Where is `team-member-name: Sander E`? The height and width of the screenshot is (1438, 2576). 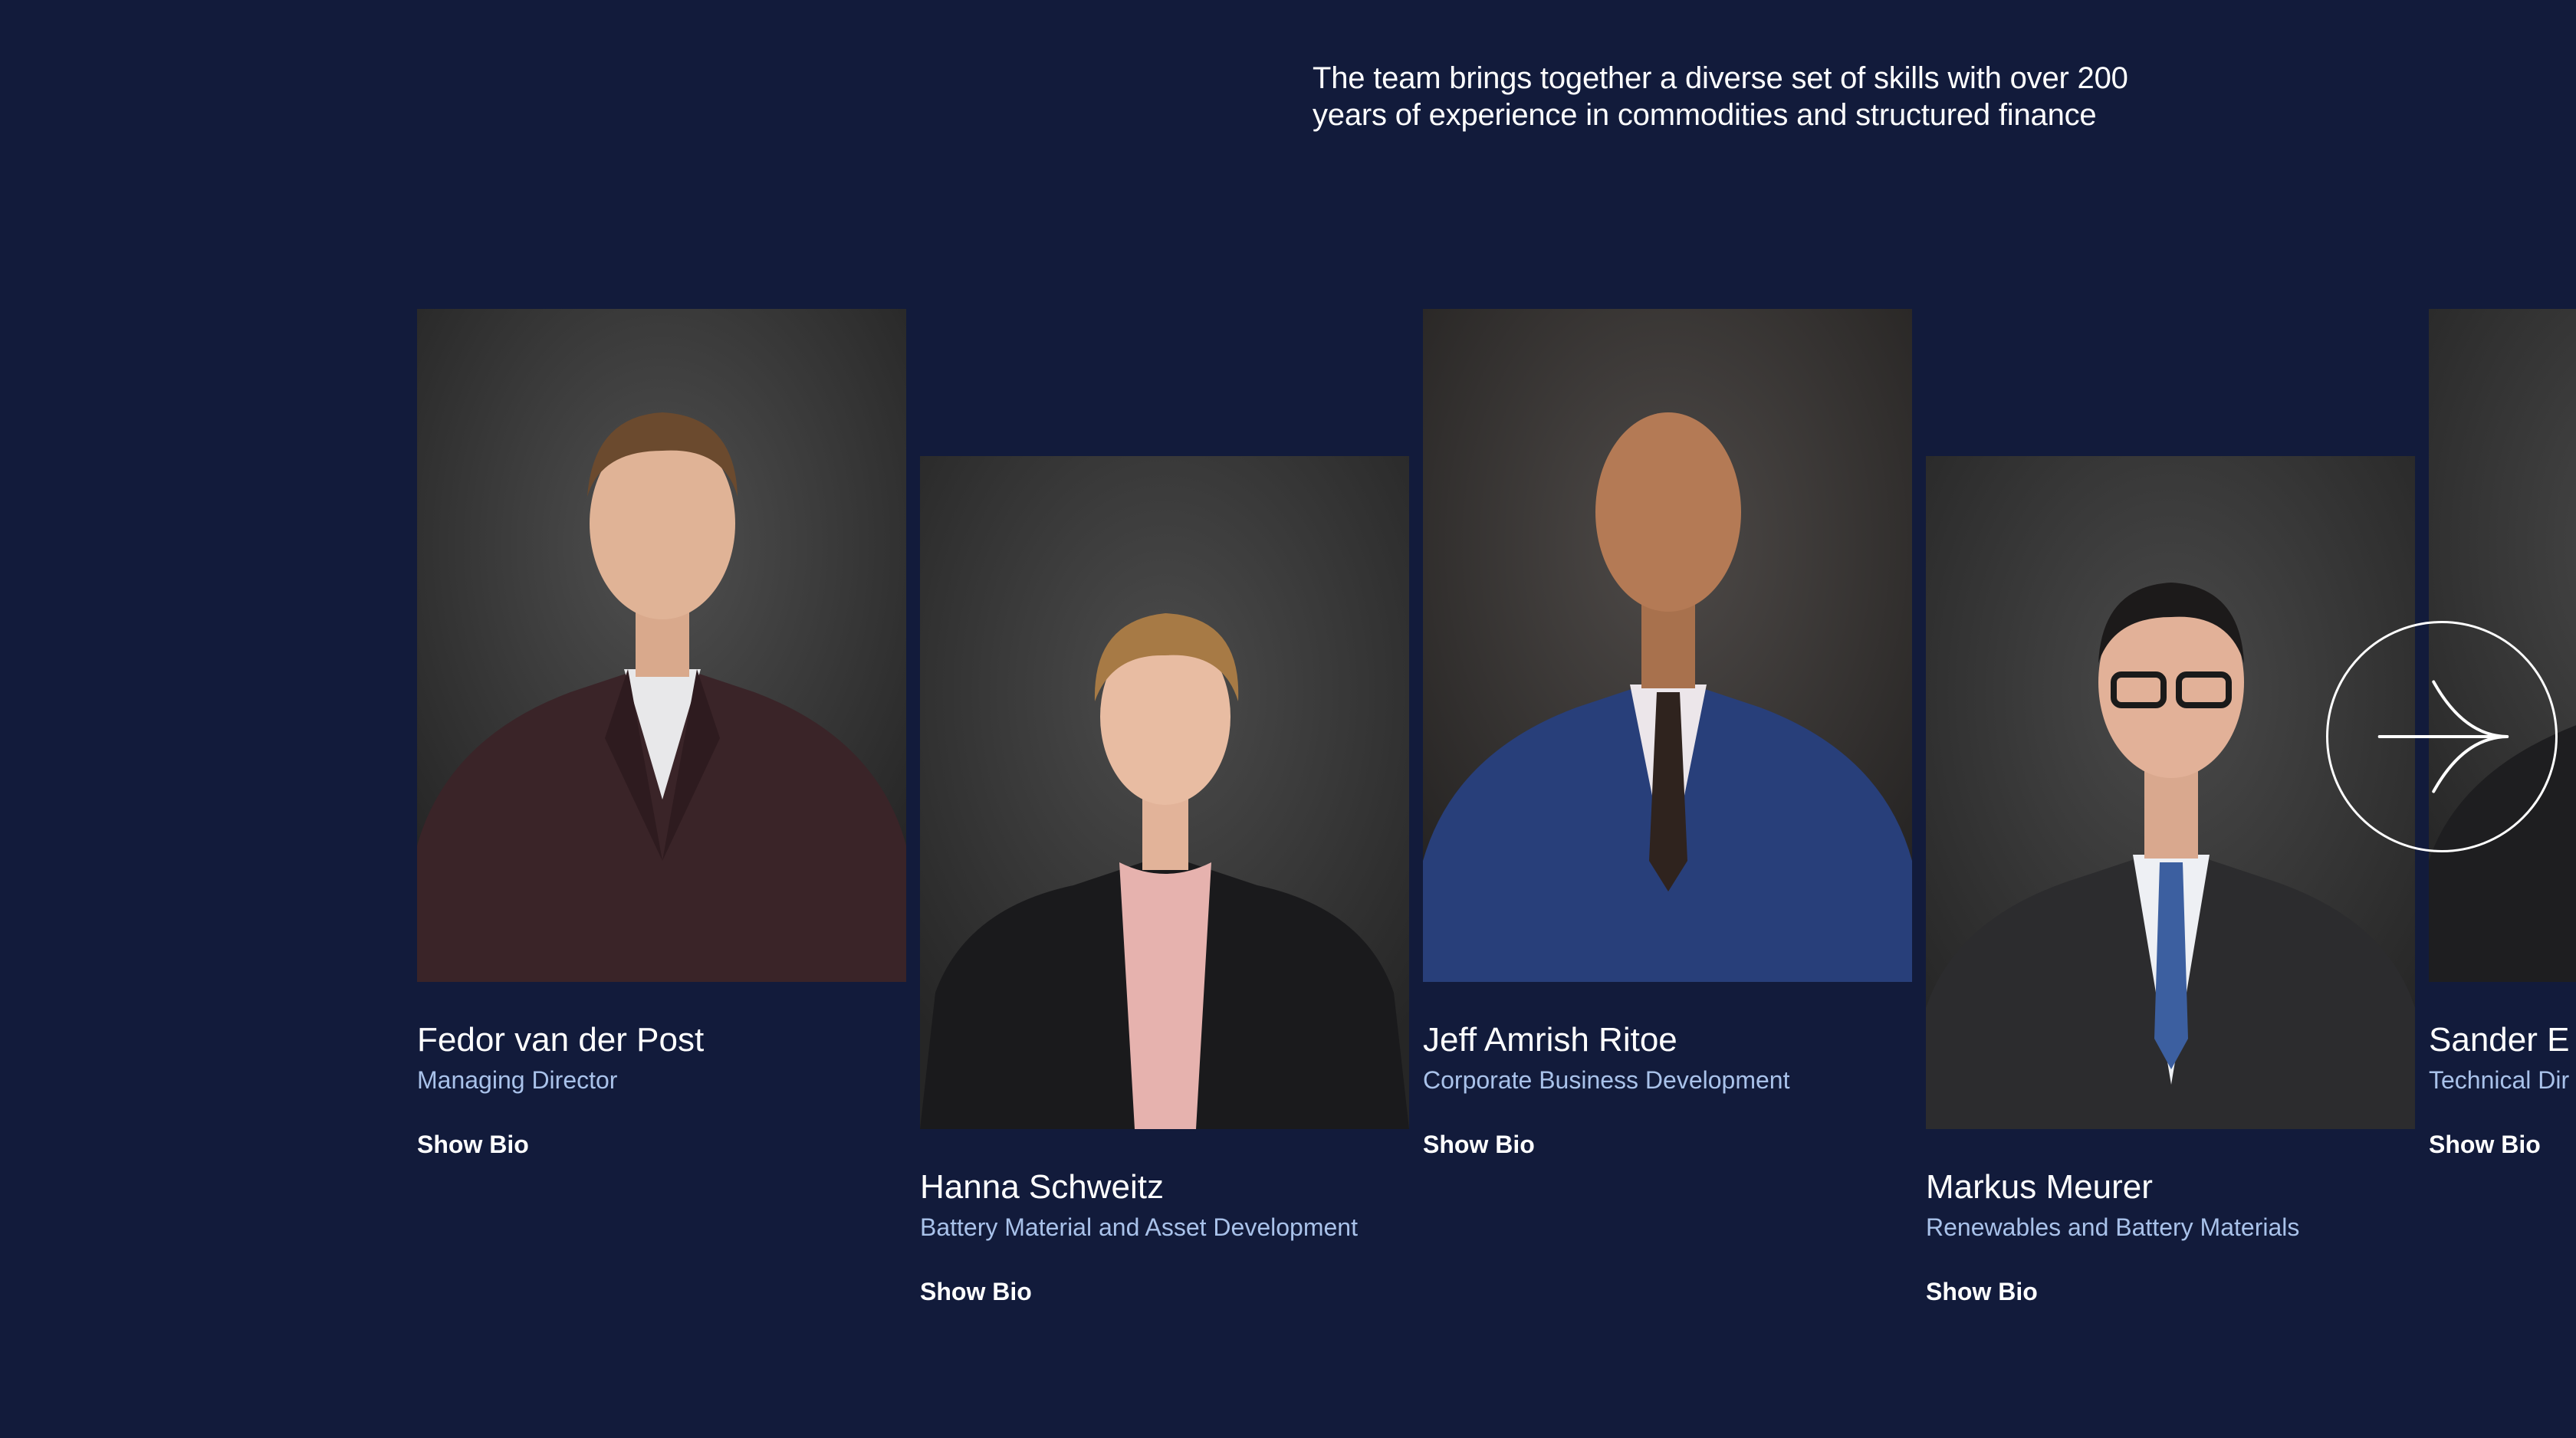 team-member-name: Sander E is located at coordinates (2500, 1040).